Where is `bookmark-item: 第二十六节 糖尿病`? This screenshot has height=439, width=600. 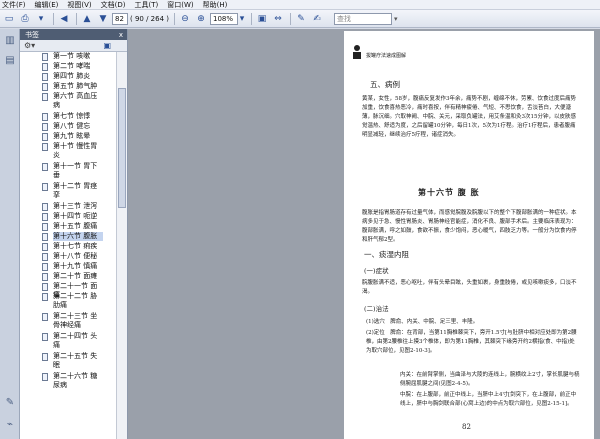 bookmark-item: 第二十六节 糖尿病 is located at coordinates (68, 382).